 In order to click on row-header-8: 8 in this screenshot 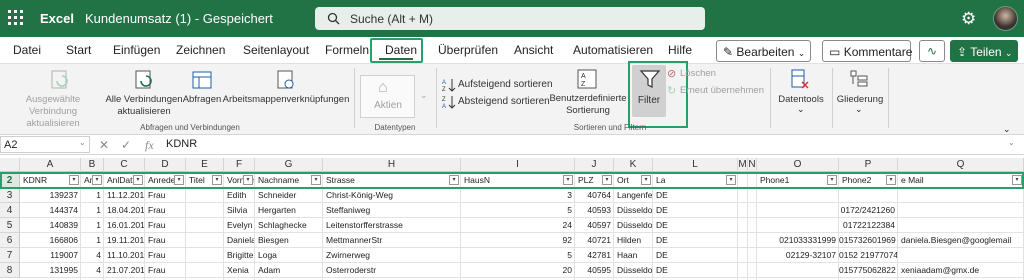, I will do `click(10, 270)`.